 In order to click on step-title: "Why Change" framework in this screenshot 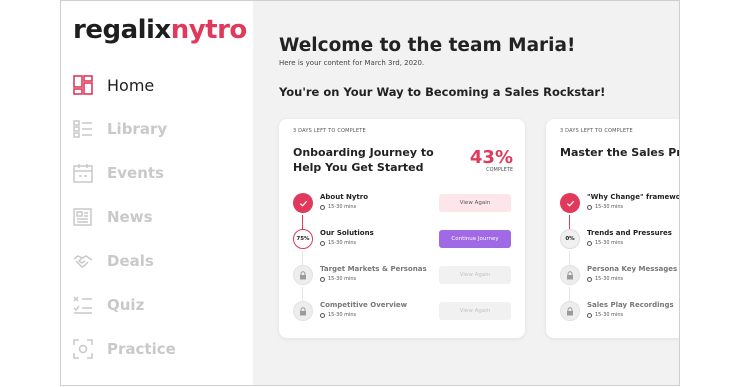, I will do `click(633, 197)`.